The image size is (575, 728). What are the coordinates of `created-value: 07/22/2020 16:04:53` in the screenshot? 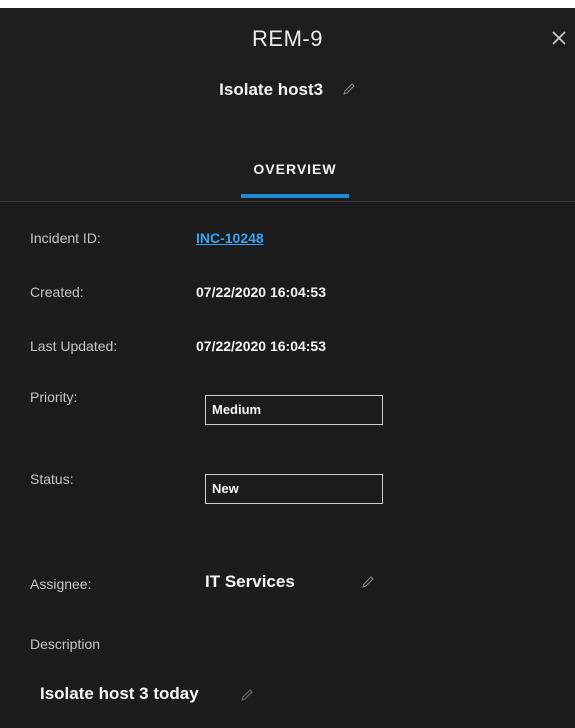 It's located at (261, 292).